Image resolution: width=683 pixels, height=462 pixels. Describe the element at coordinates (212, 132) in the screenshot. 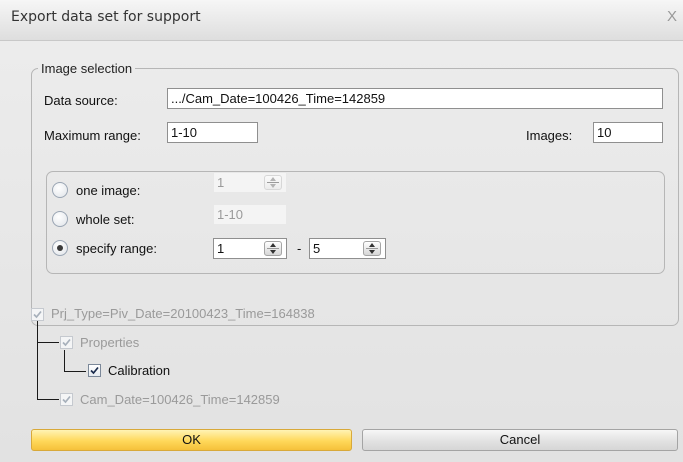

I see `max-range-field: 1-10` at that location.